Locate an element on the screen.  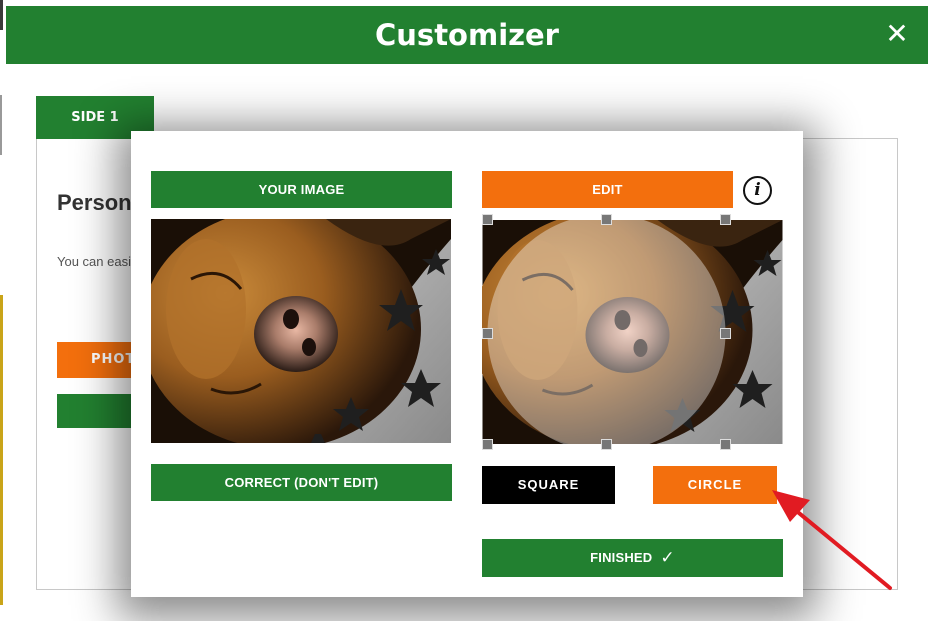
circle-crop-button: CIRCLE is located at coordinates (715, 485).